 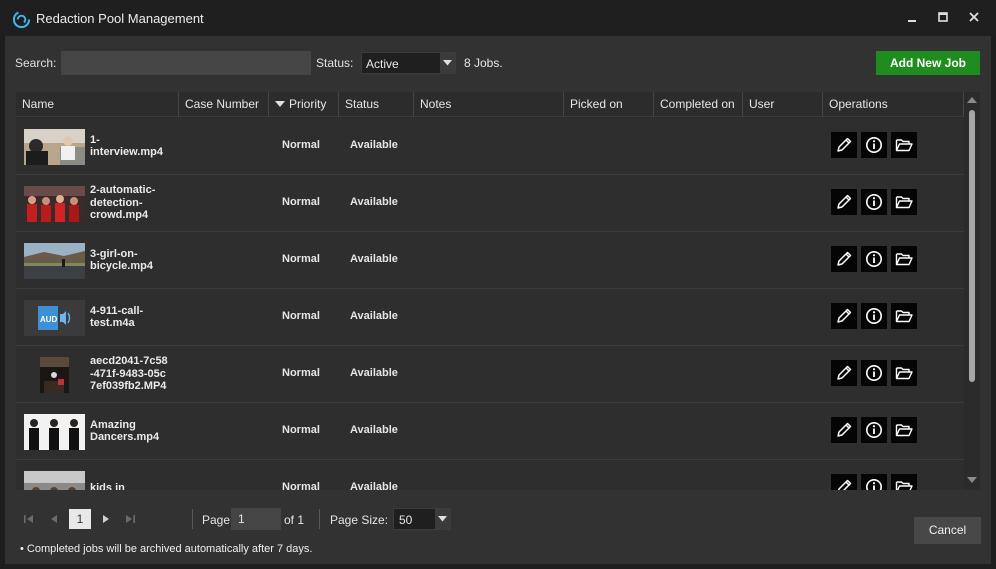 What do you see at coordinates (304, 104) in the screenshot?
I see `column-header-priority: Priority` at bounding box center [304, 104].